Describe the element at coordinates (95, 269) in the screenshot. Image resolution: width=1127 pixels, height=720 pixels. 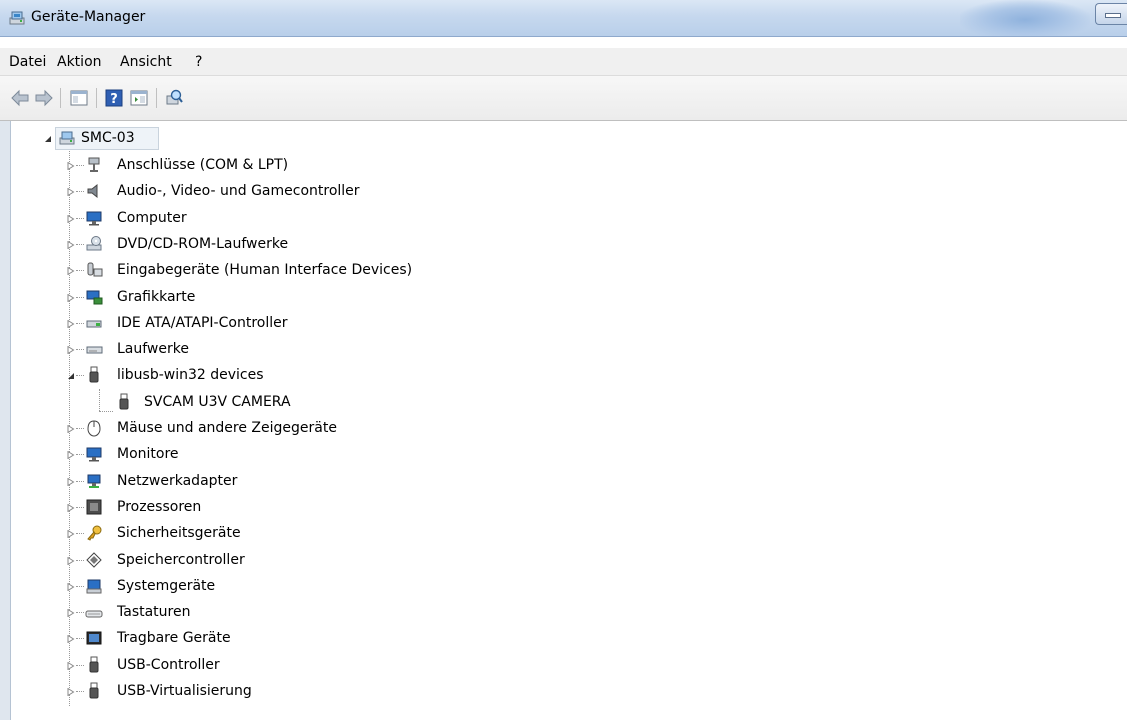
I see `input-device-icon` at that location.